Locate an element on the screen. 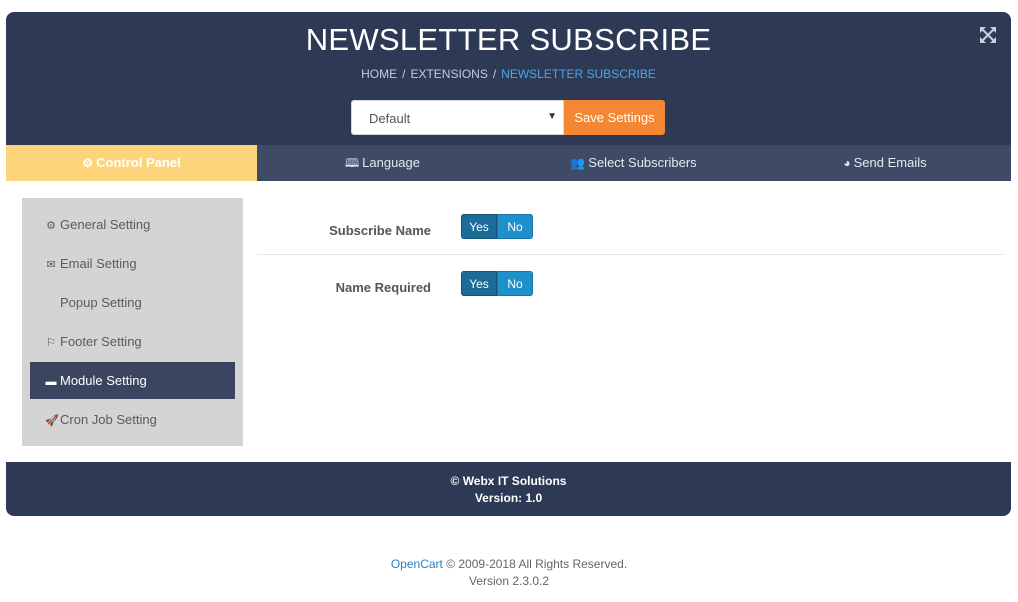 The height and width of the screenshot is (602, 1018). store-select-value: Default is located at coordinates (390, 118).